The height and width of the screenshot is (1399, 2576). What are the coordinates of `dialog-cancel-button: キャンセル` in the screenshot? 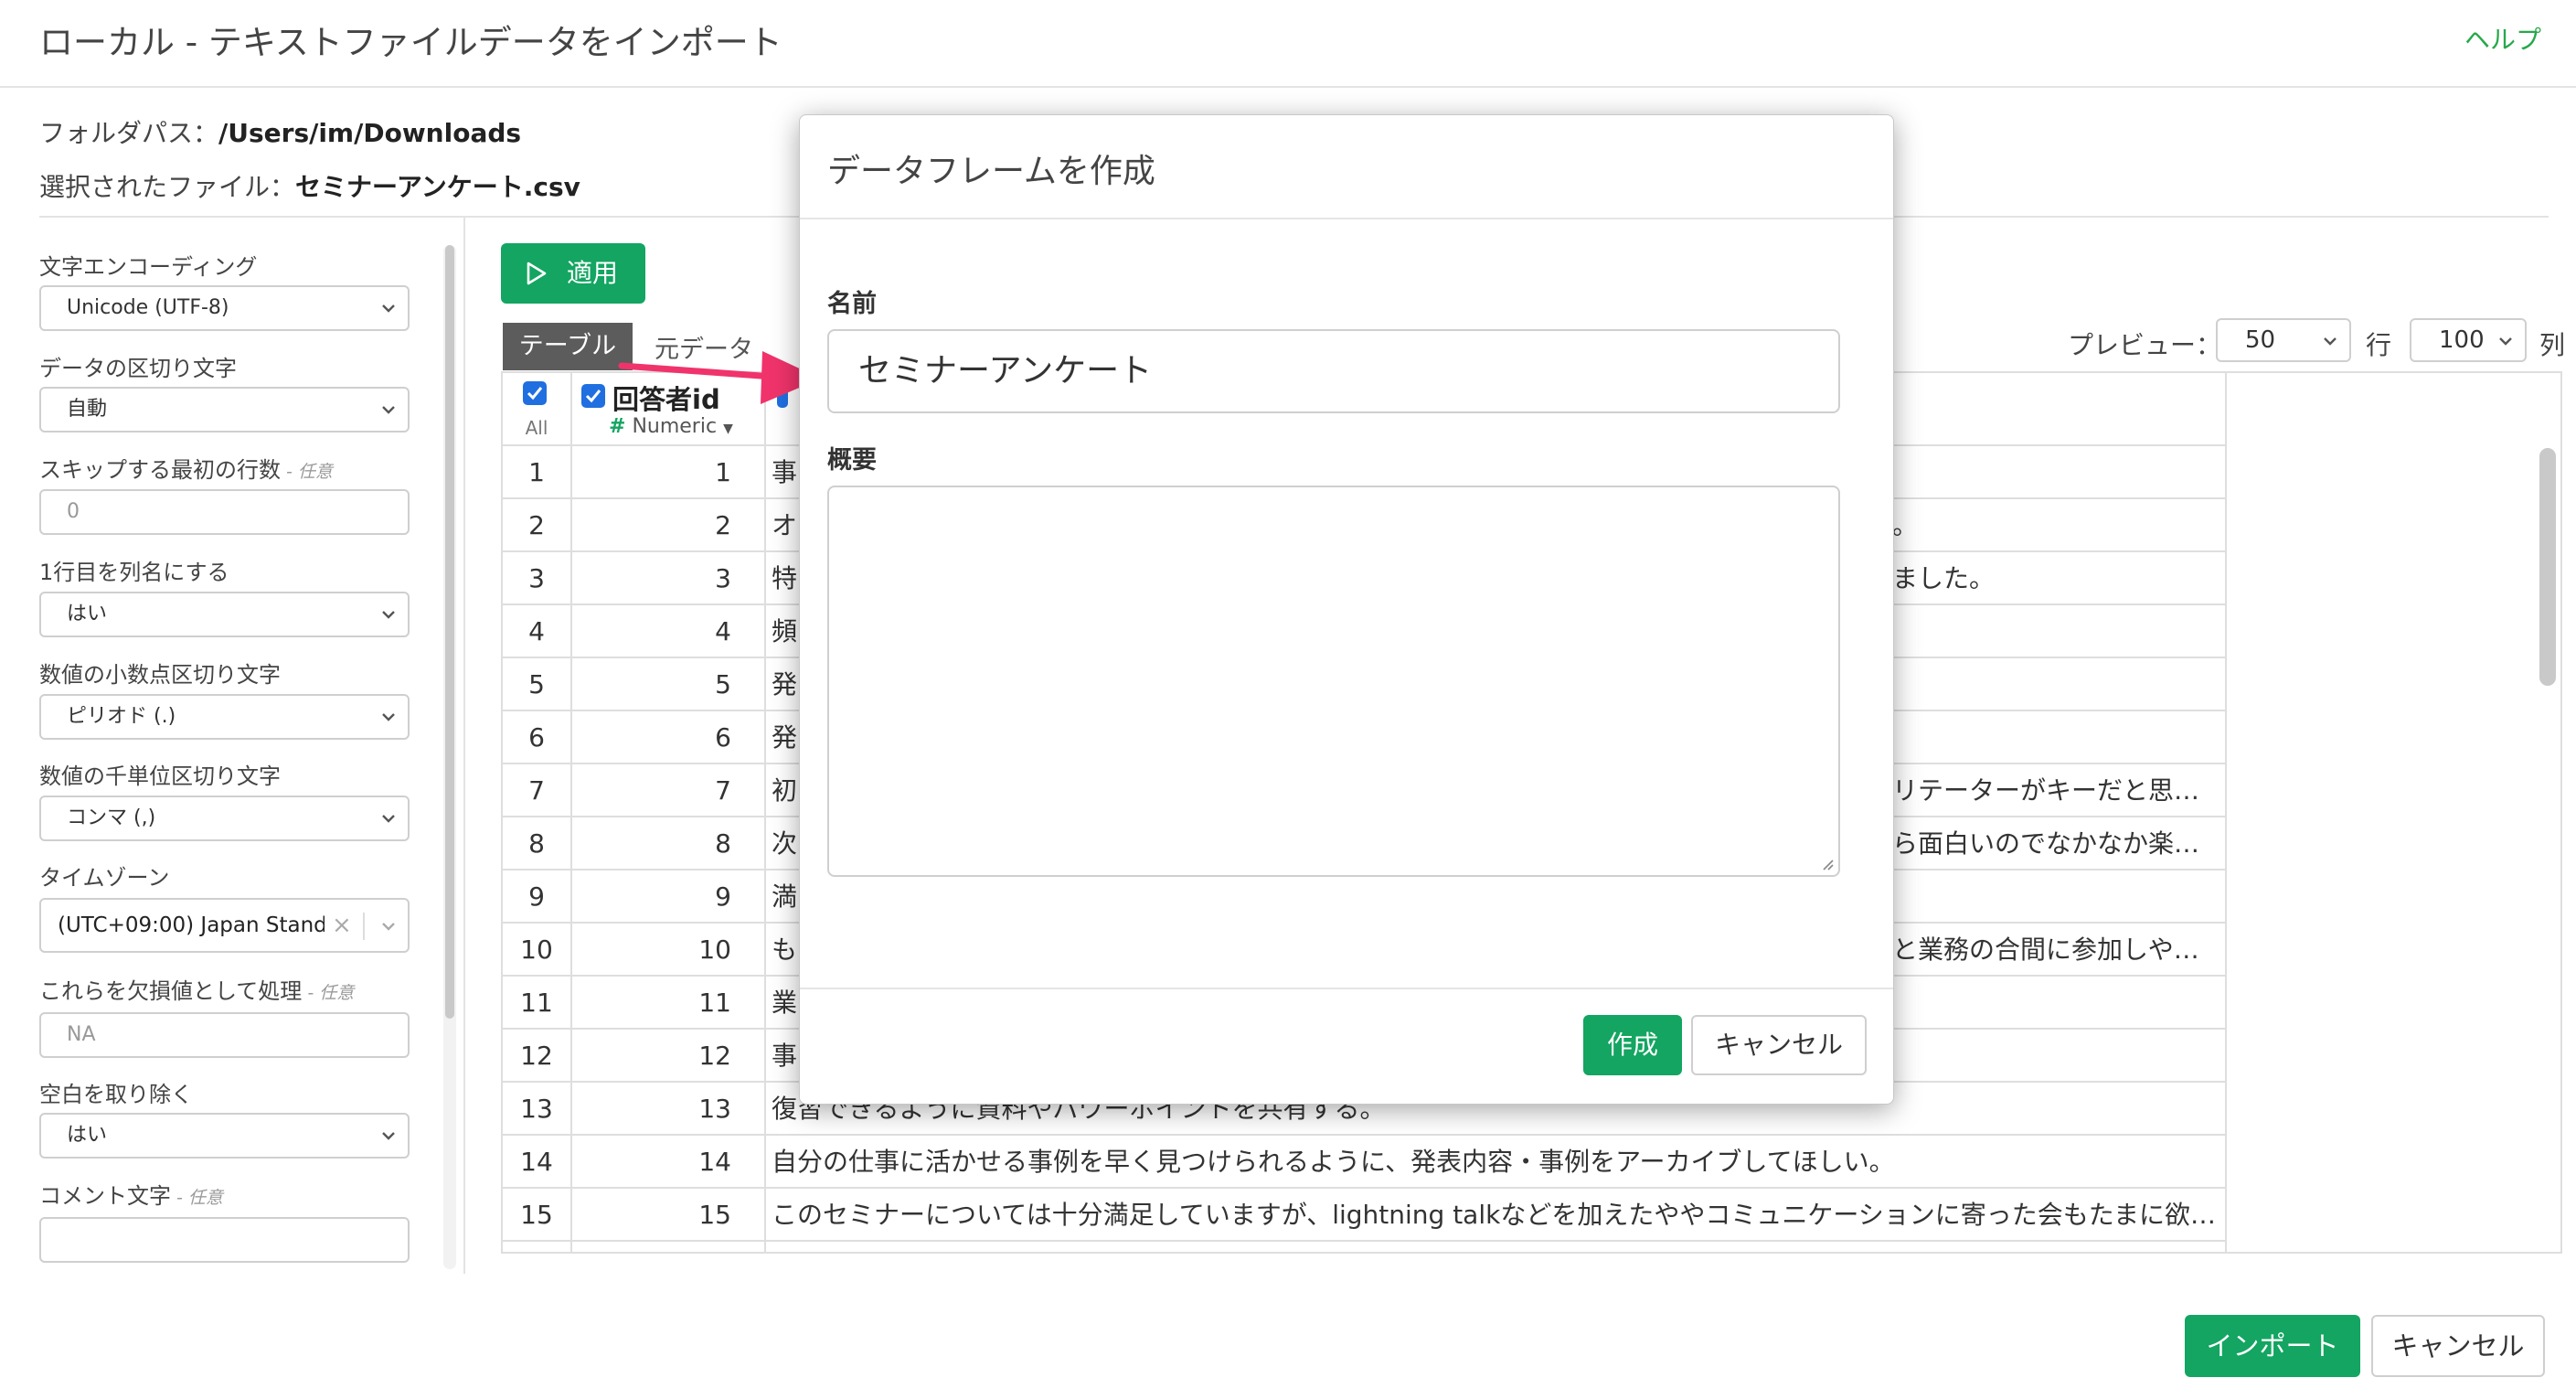 It's located at (1779, 1045).